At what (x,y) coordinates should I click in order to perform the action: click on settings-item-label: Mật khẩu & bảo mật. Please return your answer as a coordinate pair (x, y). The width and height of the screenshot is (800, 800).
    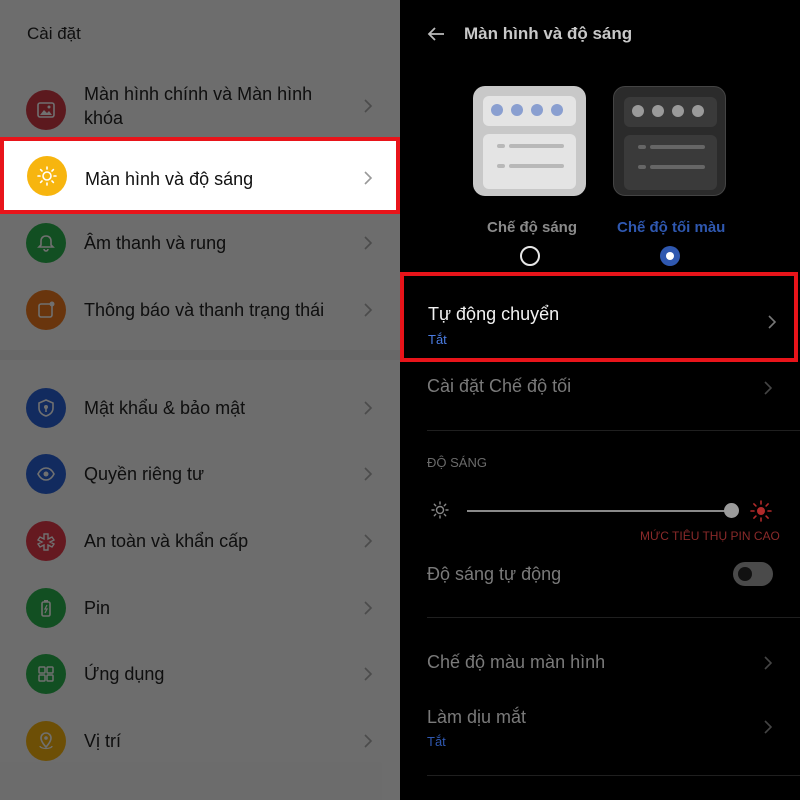
    Looking at the image, I should click on (165, 408).